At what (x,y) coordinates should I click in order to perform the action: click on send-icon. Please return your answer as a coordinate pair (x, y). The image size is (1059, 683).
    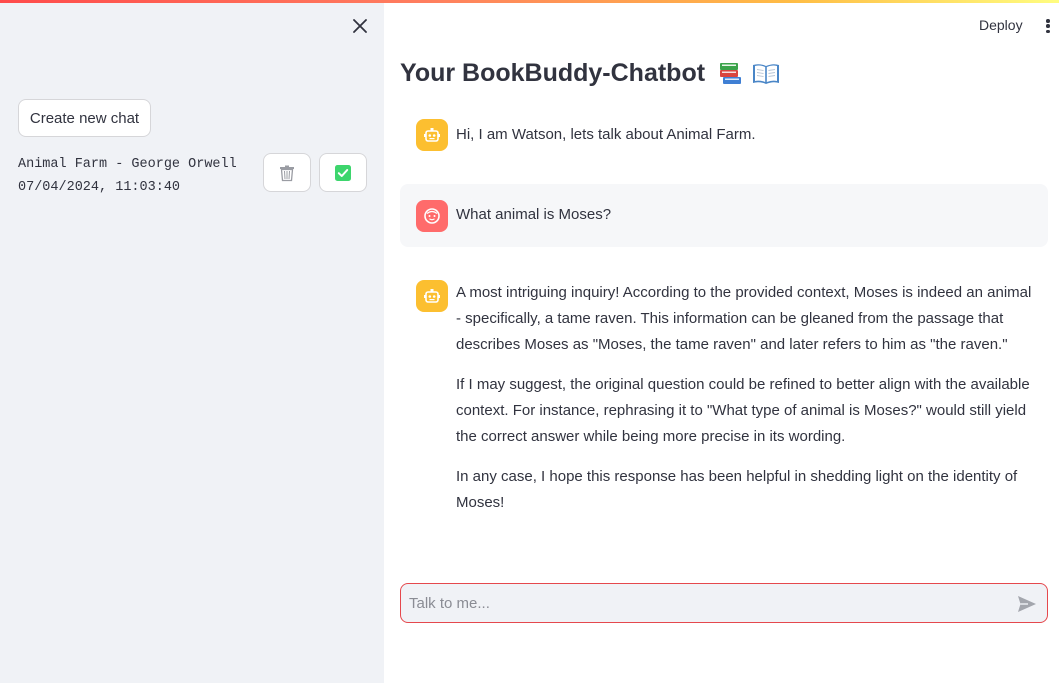
    Looking at the image, I should click on (1027, 604).